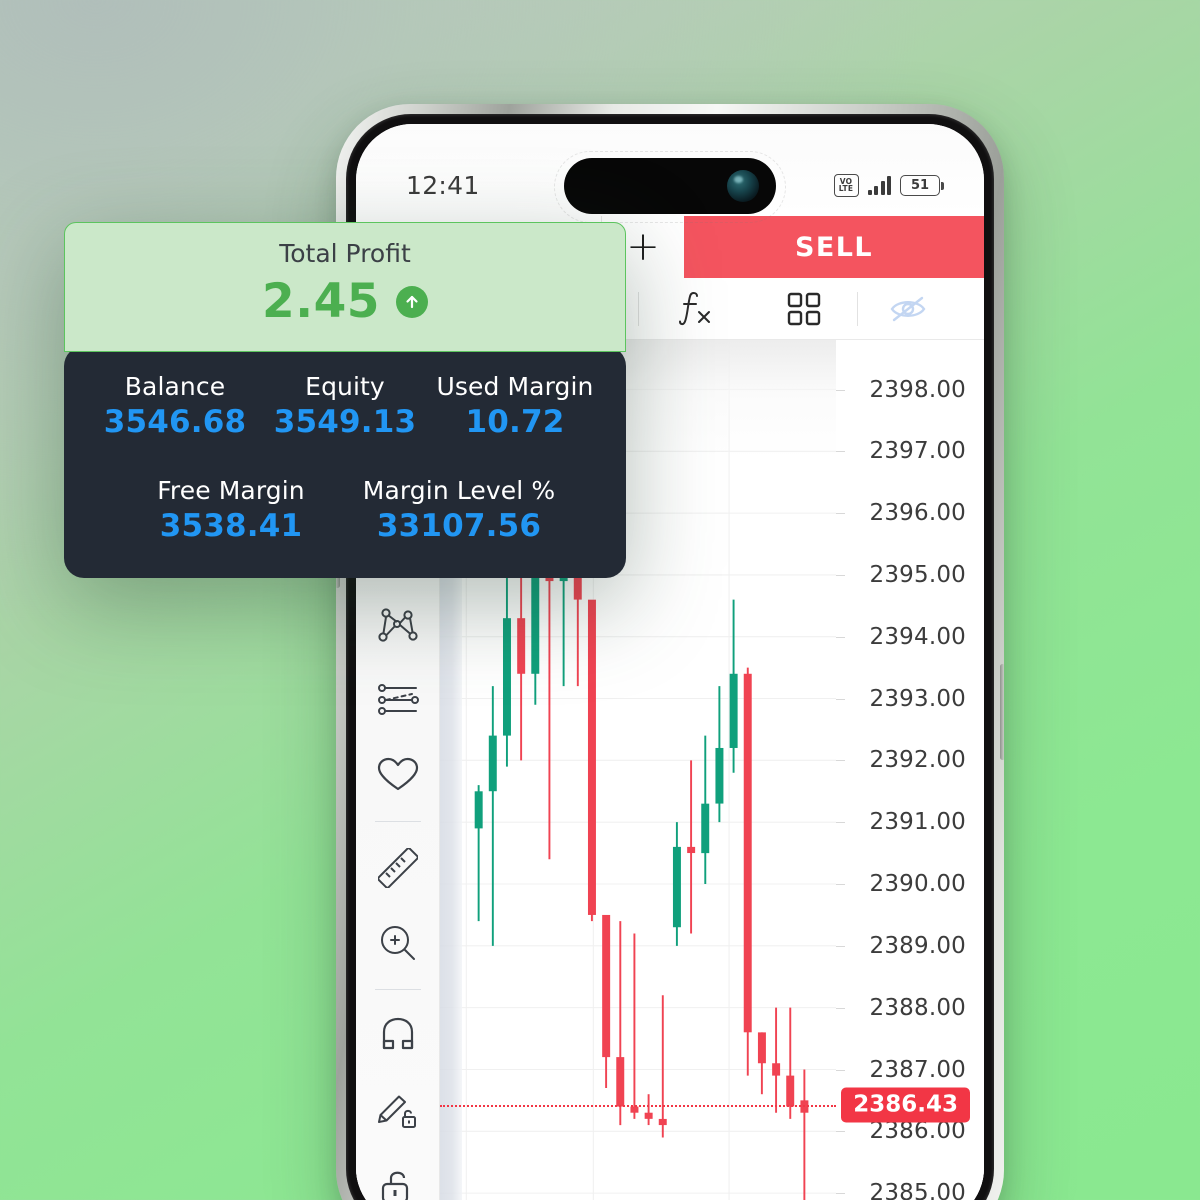 The image size is (1200, 1200). Describe the element at coordinates (879, 185) in the screenshot. I see `signal-strength-icon` at that location.